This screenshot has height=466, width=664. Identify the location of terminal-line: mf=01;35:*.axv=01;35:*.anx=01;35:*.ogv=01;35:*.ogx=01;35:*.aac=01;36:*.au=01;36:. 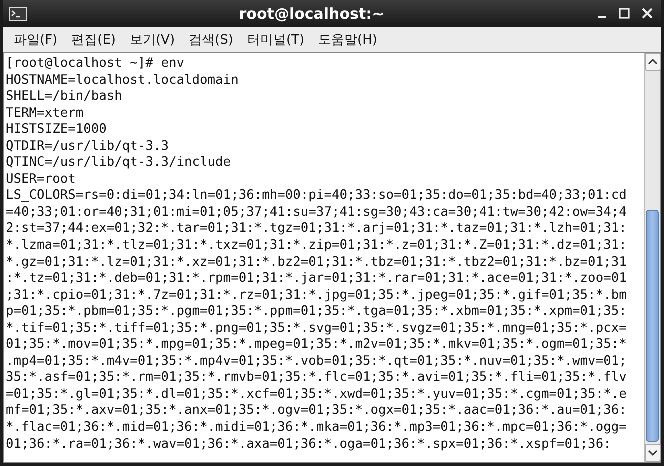
(316, 411).